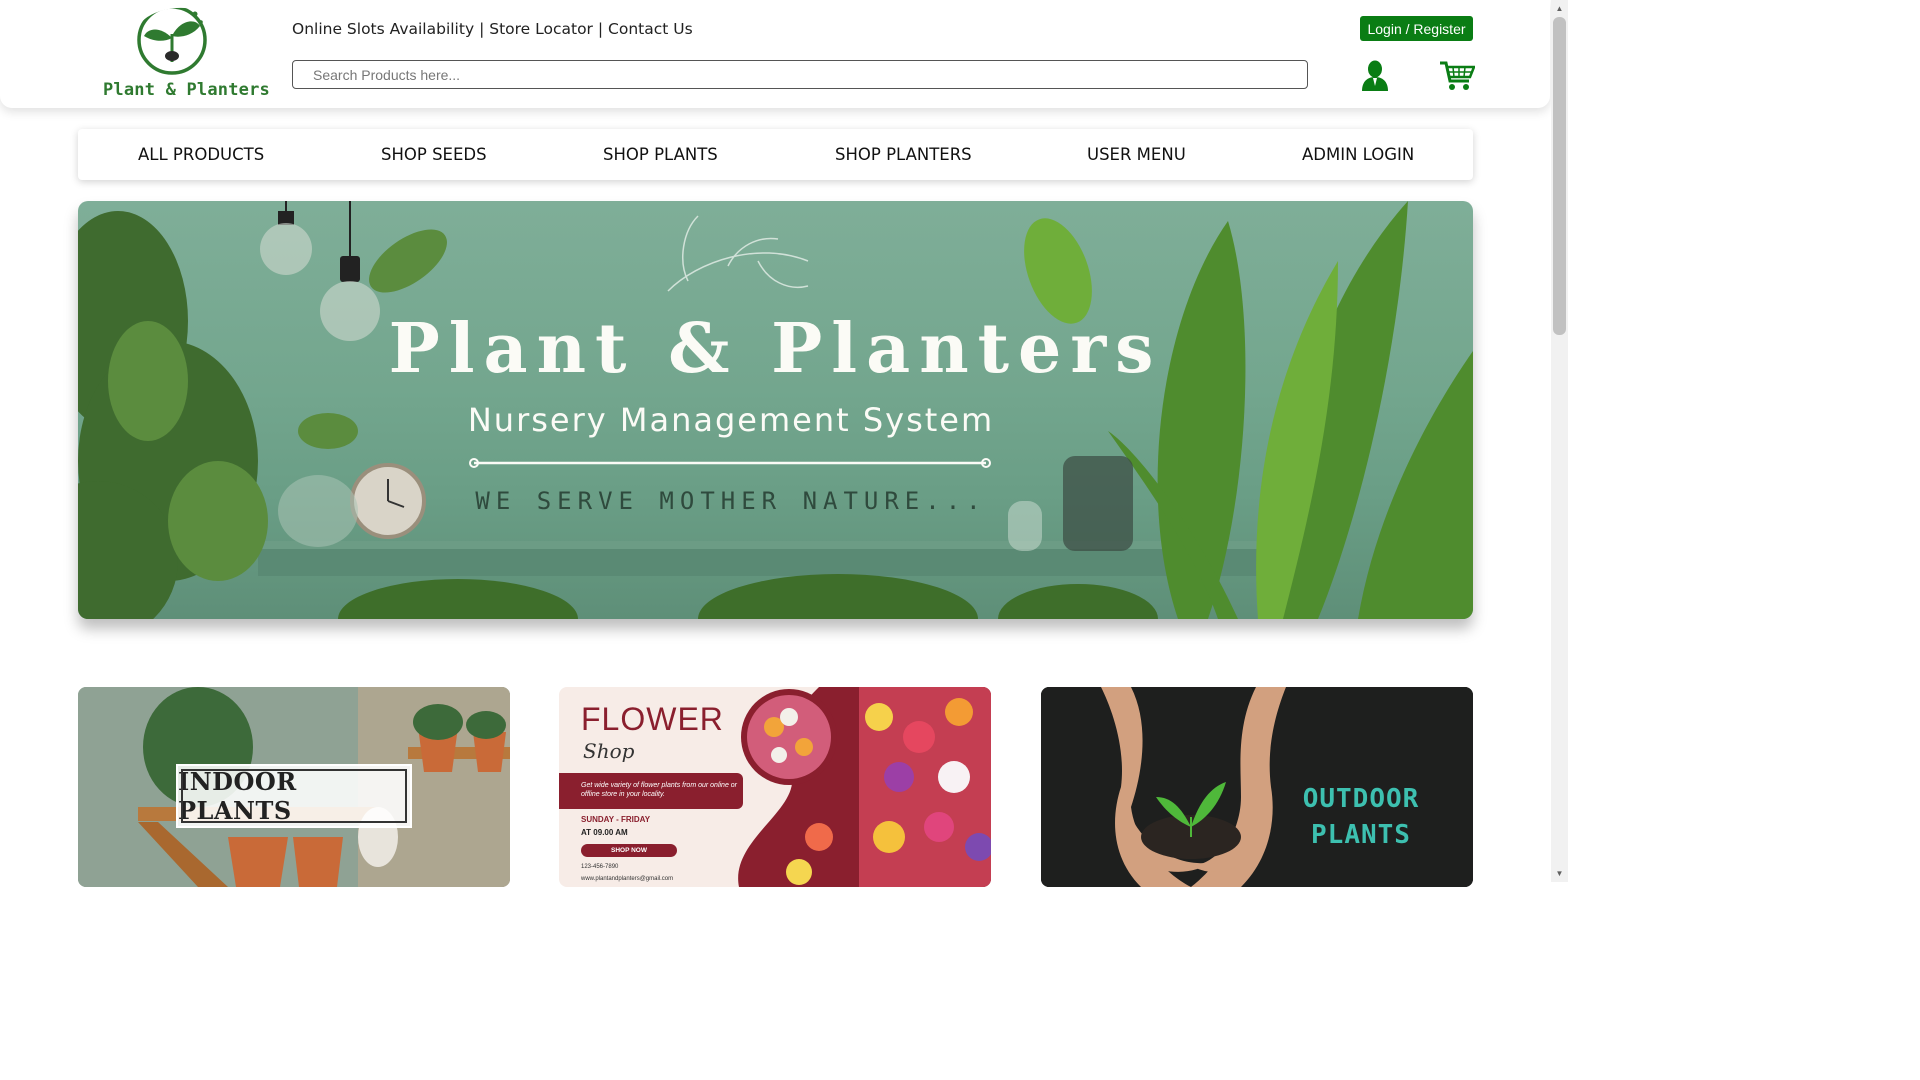 The width and height of the screenshot is (1920, 1080). I want to click on user-icon, so click(1375, 75).